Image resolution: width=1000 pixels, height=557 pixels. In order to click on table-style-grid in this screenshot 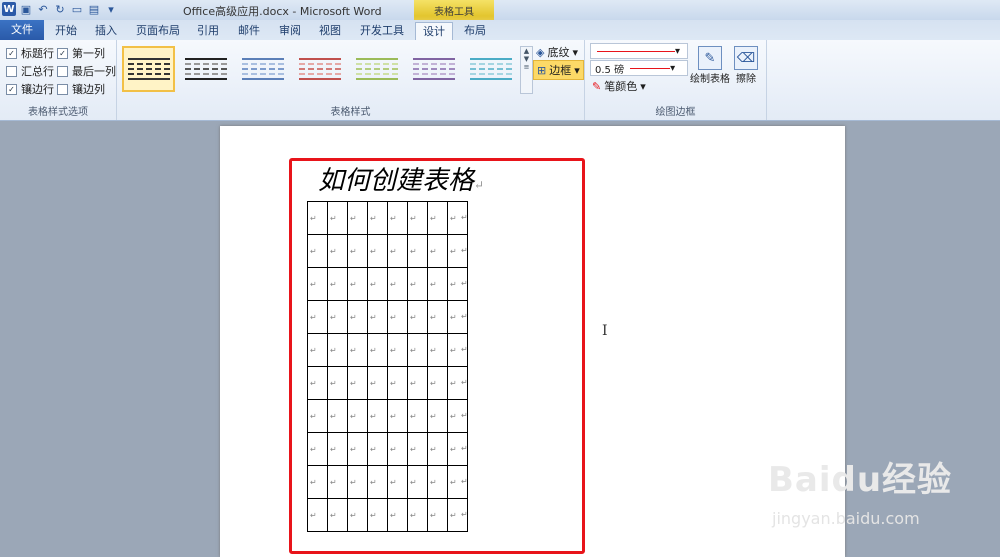, I will do `click(149, 69)`.